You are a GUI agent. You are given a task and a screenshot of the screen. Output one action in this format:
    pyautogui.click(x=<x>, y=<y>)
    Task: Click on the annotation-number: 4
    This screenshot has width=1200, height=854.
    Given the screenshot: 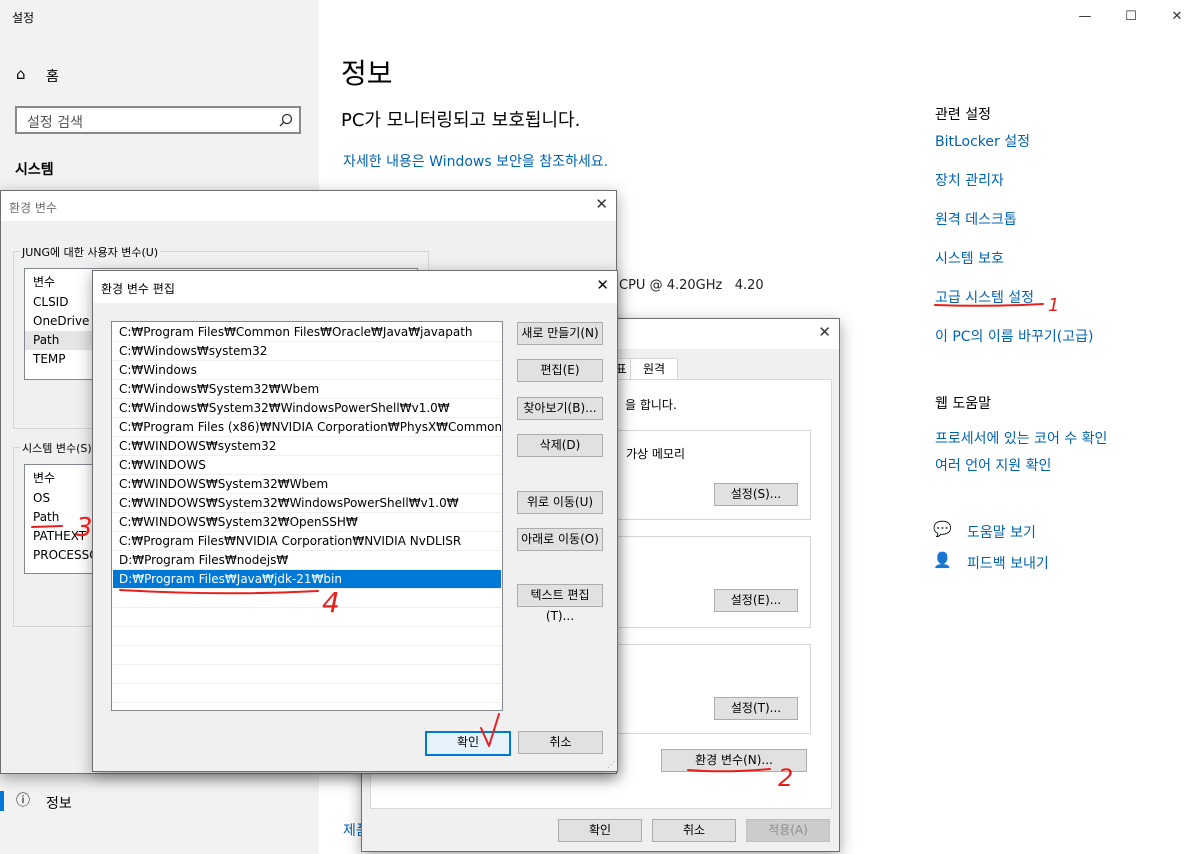 What is the action you would take?
    pyautogui.click(x=331, y=602)
    